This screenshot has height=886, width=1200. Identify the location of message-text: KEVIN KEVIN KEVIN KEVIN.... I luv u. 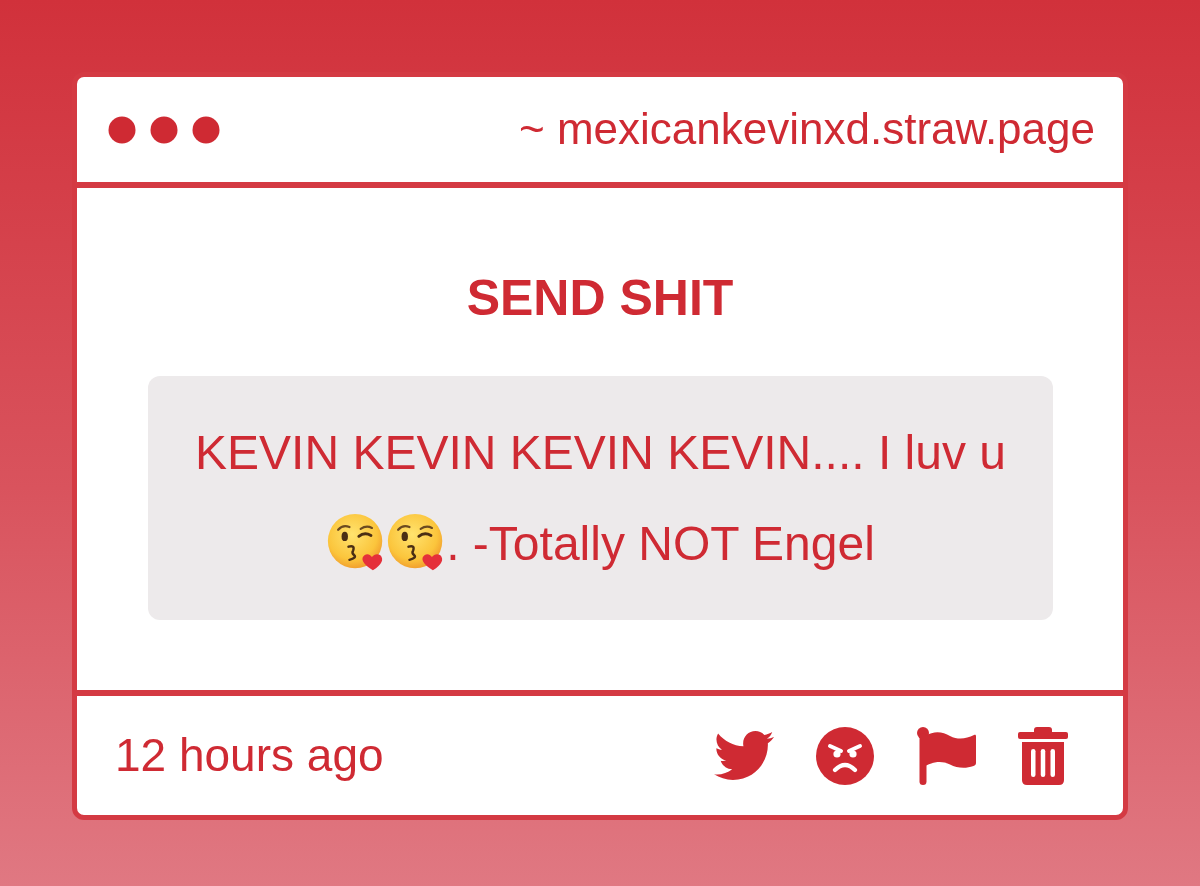
(600, 452).